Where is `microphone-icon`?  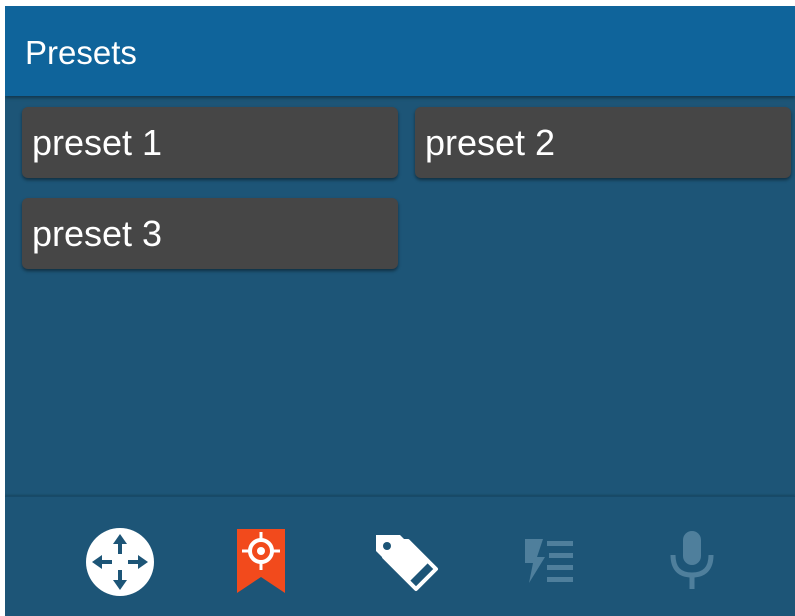 microphone-icon is located at coordinates (692, 560).